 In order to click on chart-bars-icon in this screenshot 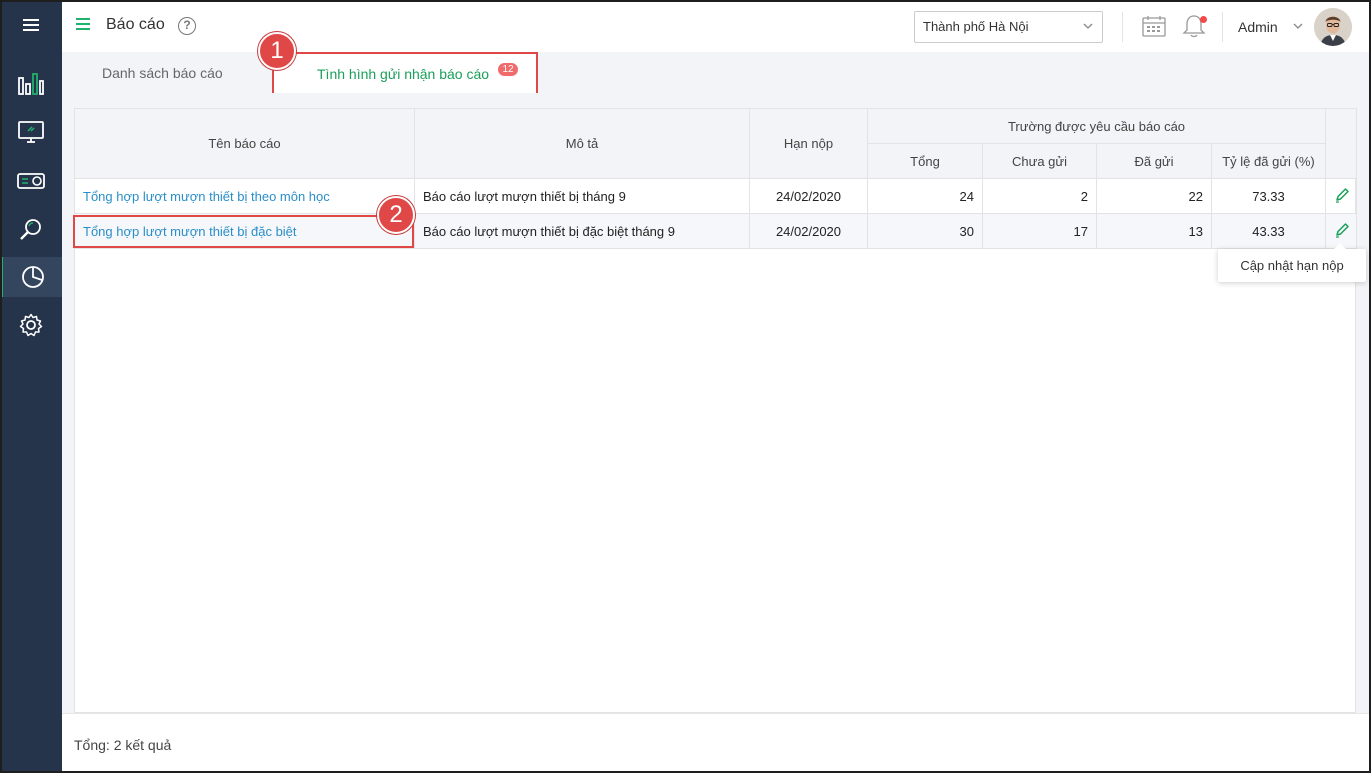, I will do `click(31, 84)`.